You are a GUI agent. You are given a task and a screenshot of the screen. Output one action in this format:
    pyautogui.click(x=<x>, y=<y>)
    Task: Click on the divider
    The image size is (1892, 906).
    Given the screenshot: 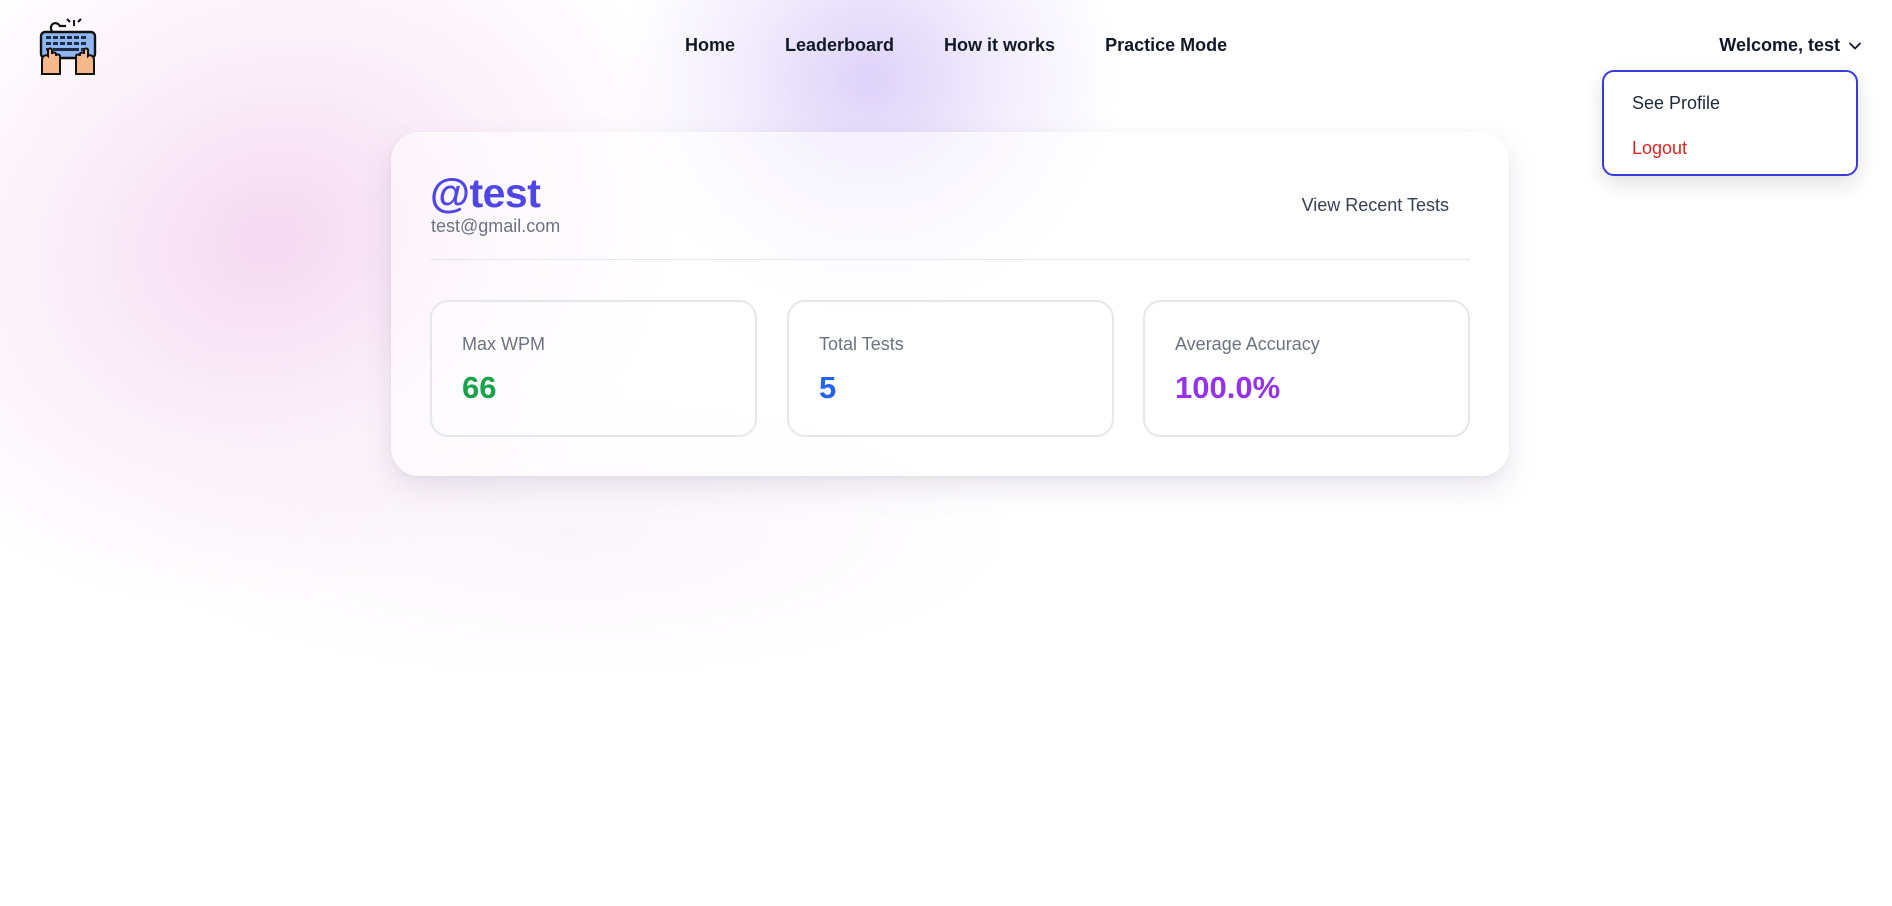 What is the action you would take?
    pyautogui.click(x=950, y=259)
    